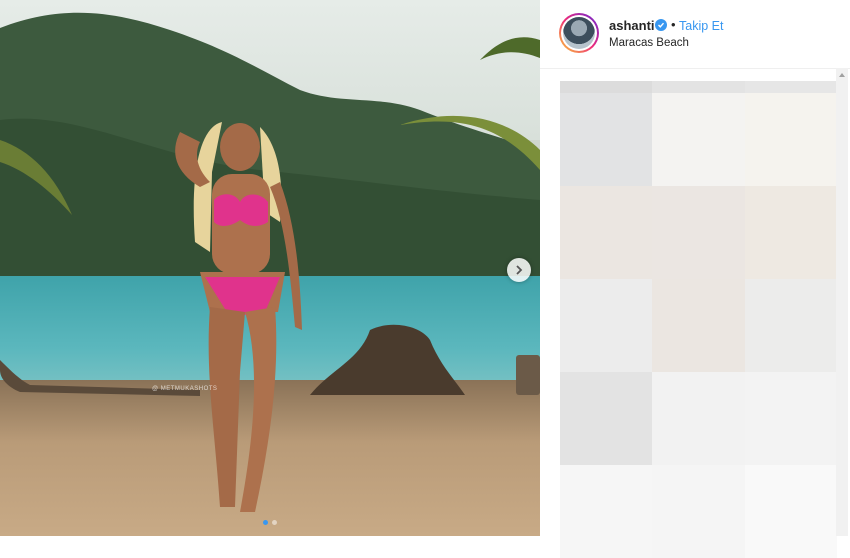  Describe the element at coordinates (238, 317) in the screenshot. I see `model-figure` at that location.